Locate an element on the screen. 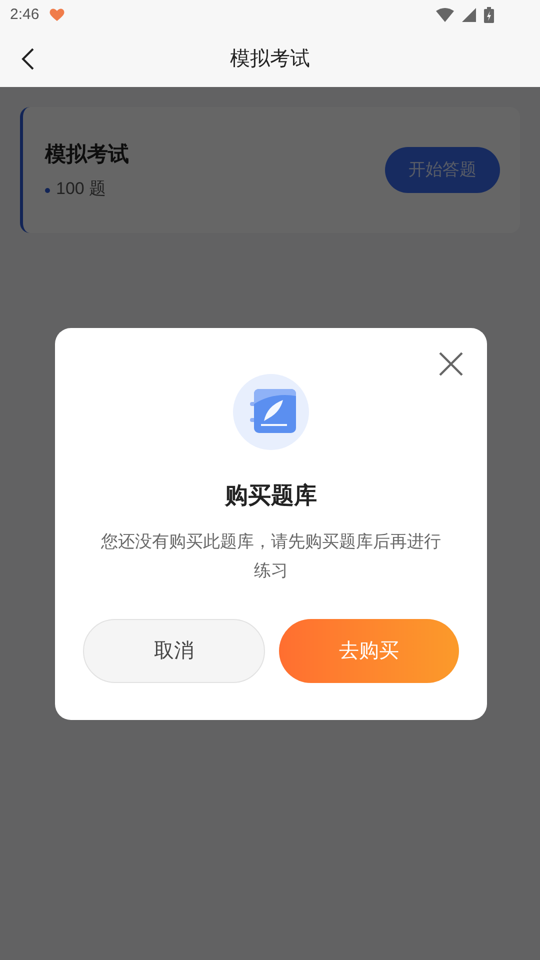  dialog-title: 购买题库 is located at coordinates (271, 495).